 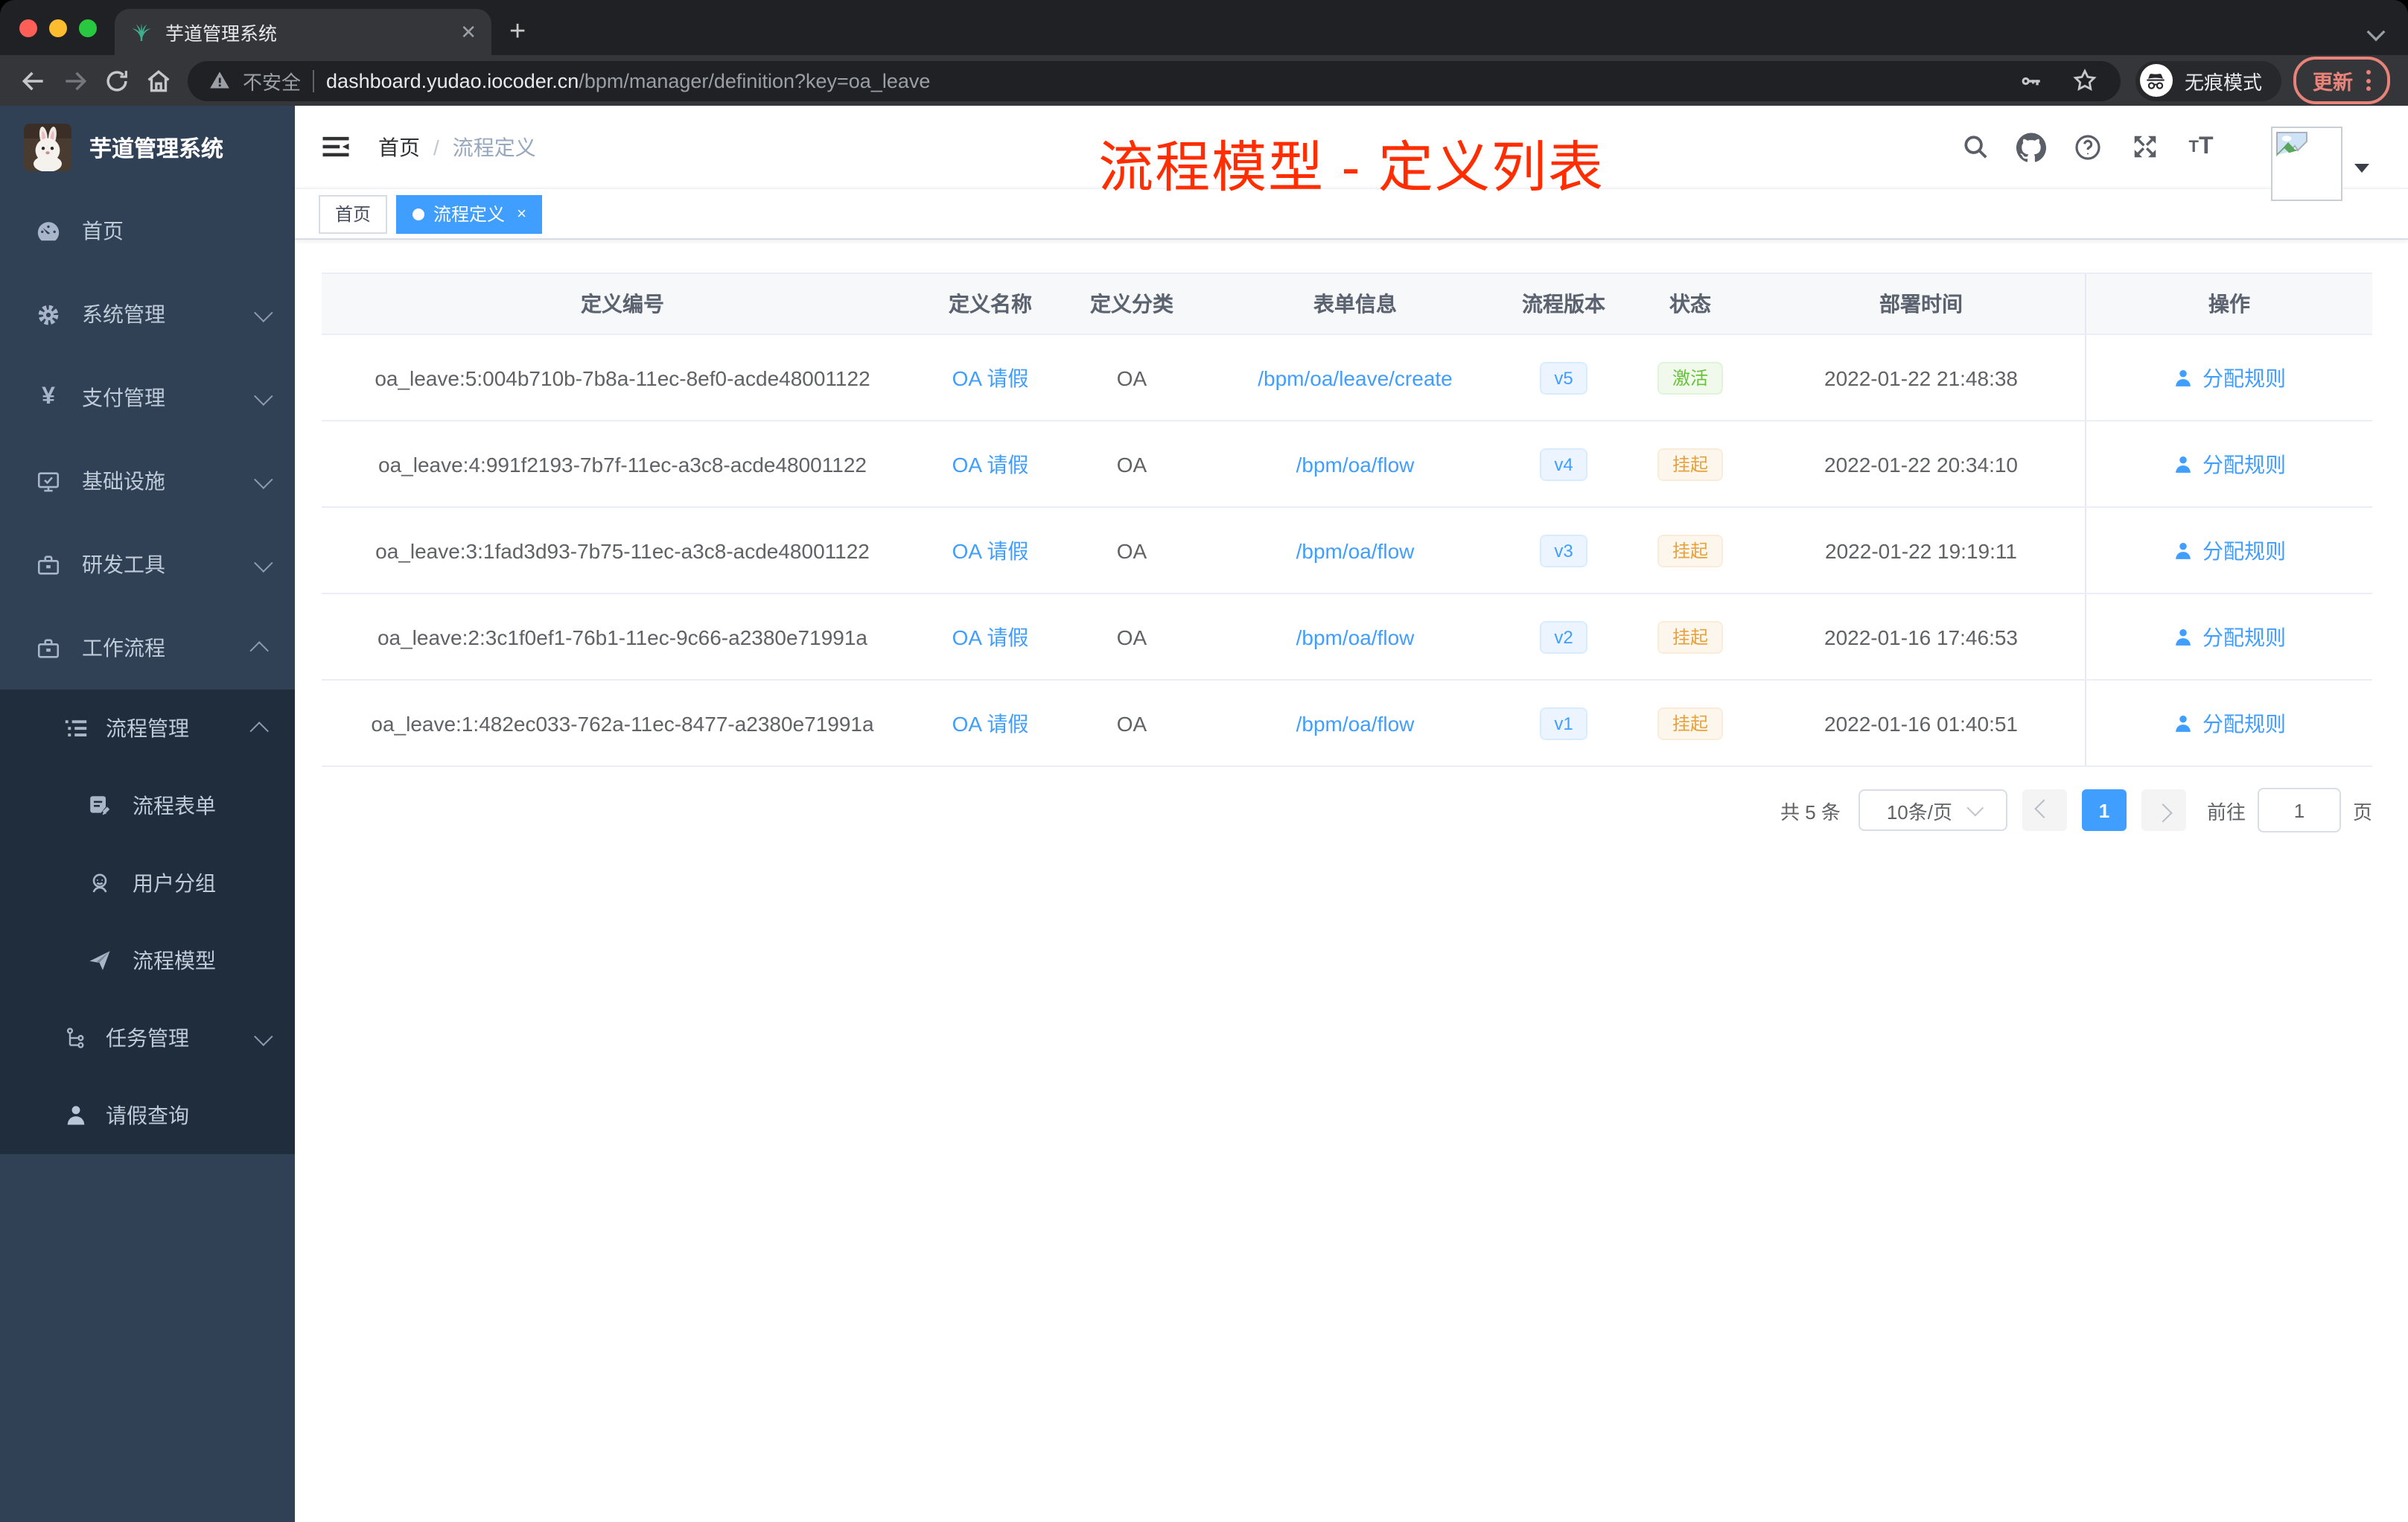 I want to click on goto-page-input, so click(x=2299, y=810).